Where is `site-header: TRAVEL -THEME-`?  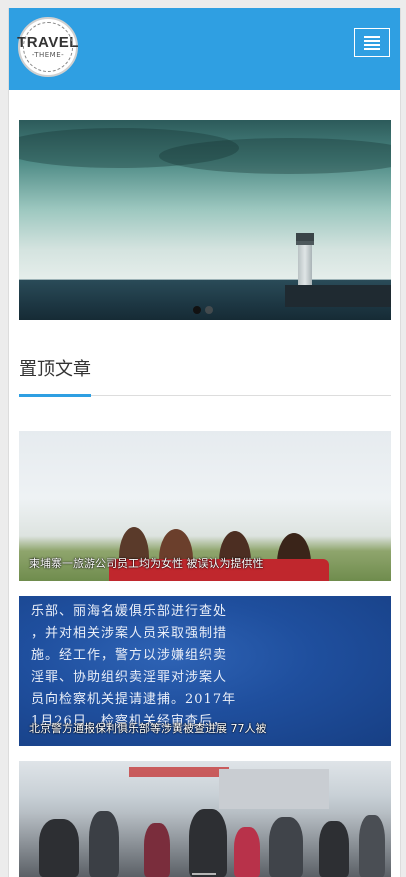
site-header: TRAVEL -THEME- is located at coordinates (204, 49).